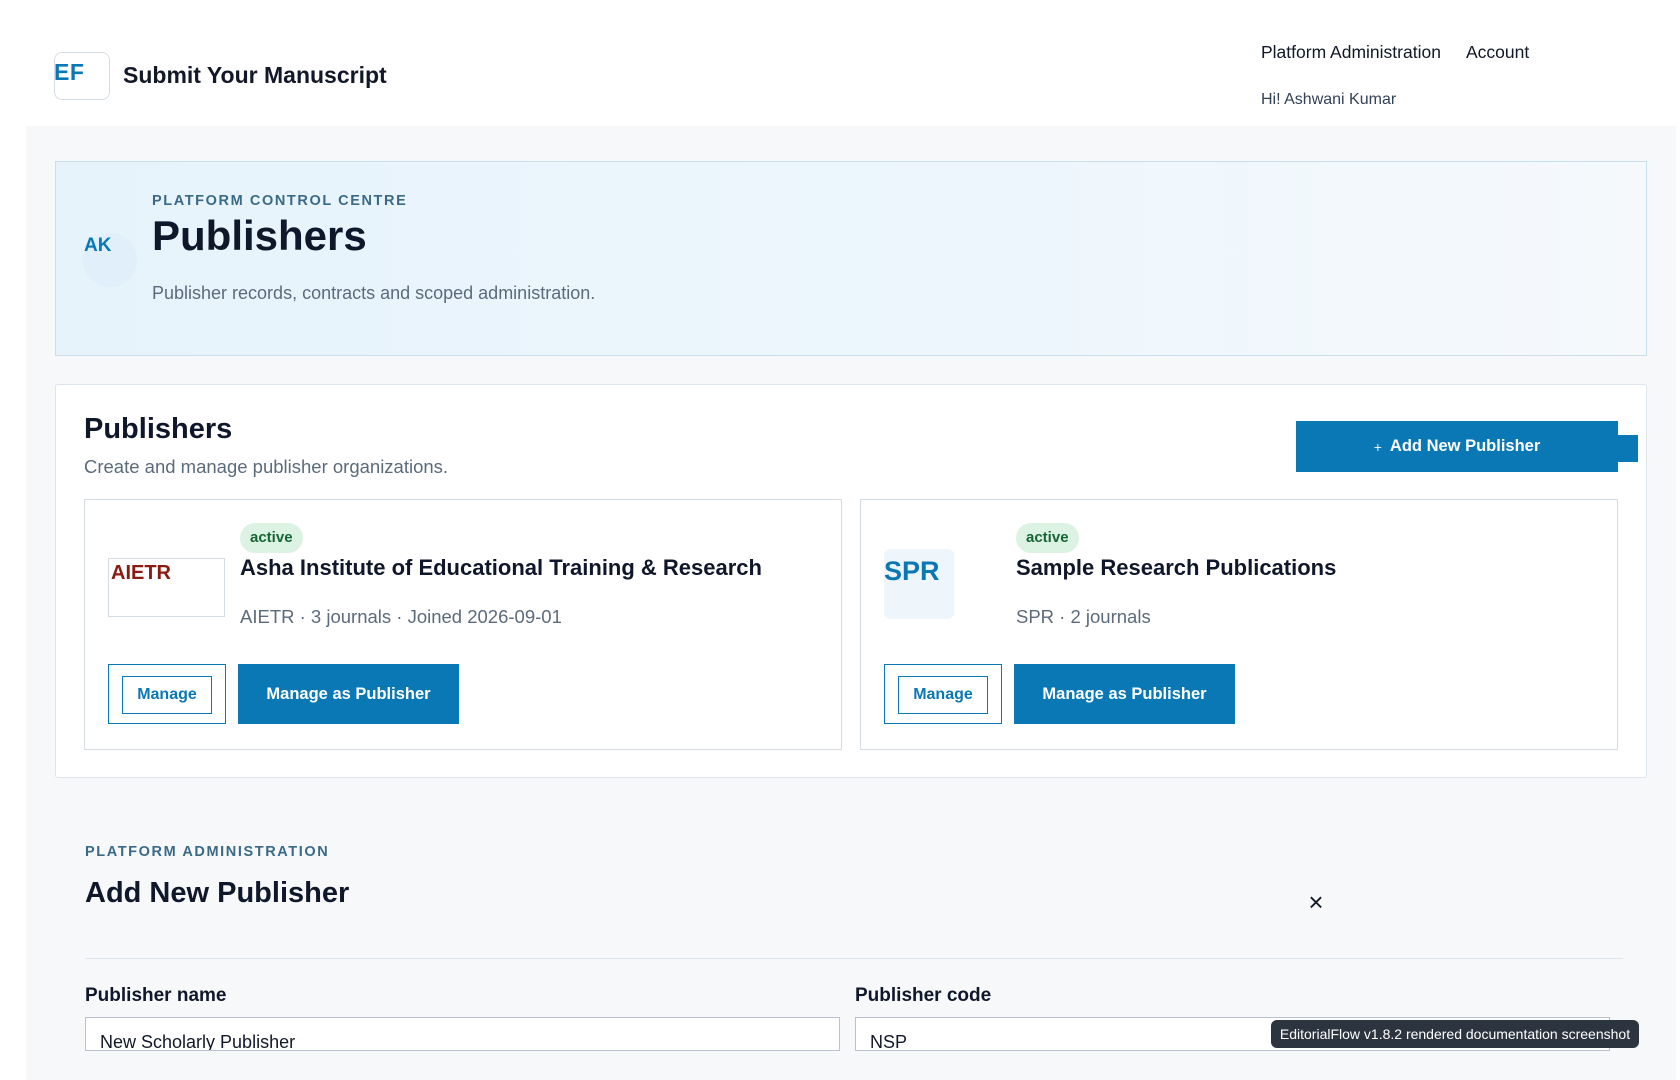  Describe the element at coordinates (207, 852) in the screenshot. I see `form-eyebrow: PLATFORM ADMINISTRATION` at that location.